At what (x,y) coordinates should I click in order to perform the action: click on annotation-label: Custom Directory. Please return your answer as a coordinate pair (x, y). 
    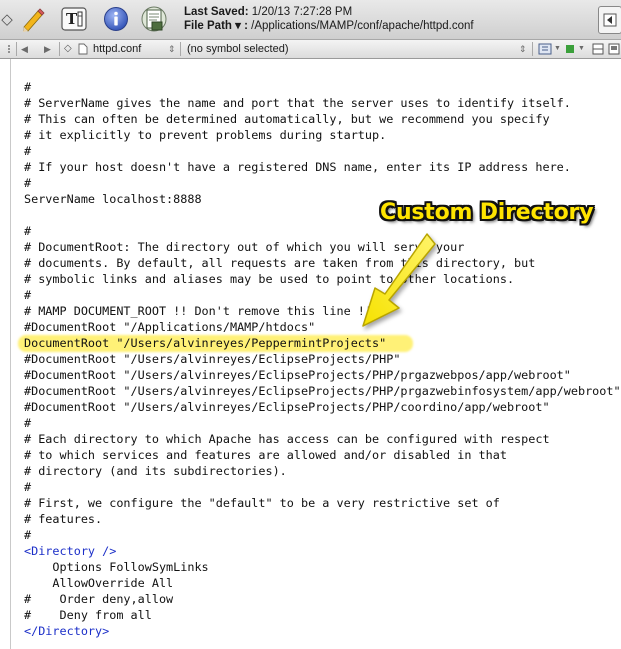
    Looking at the image, I should click on (487, 212).